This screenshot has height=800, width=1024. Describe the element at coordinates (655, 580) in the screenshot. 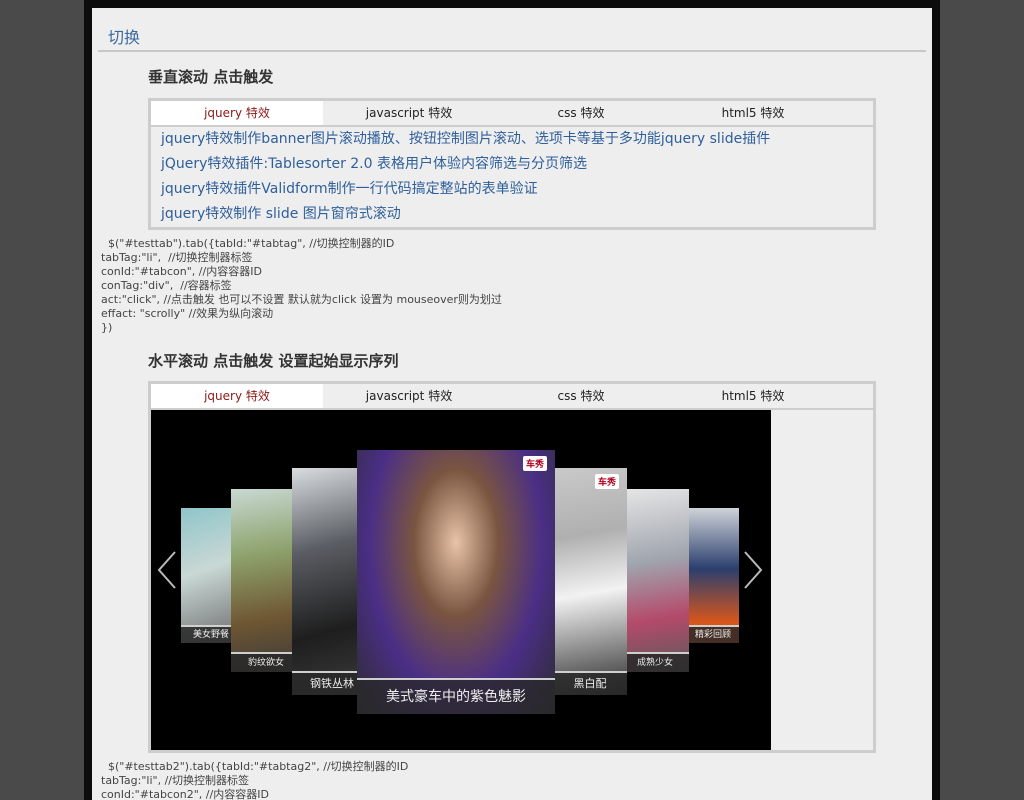

I see `carousel-slide: 成熟少女` at that location.